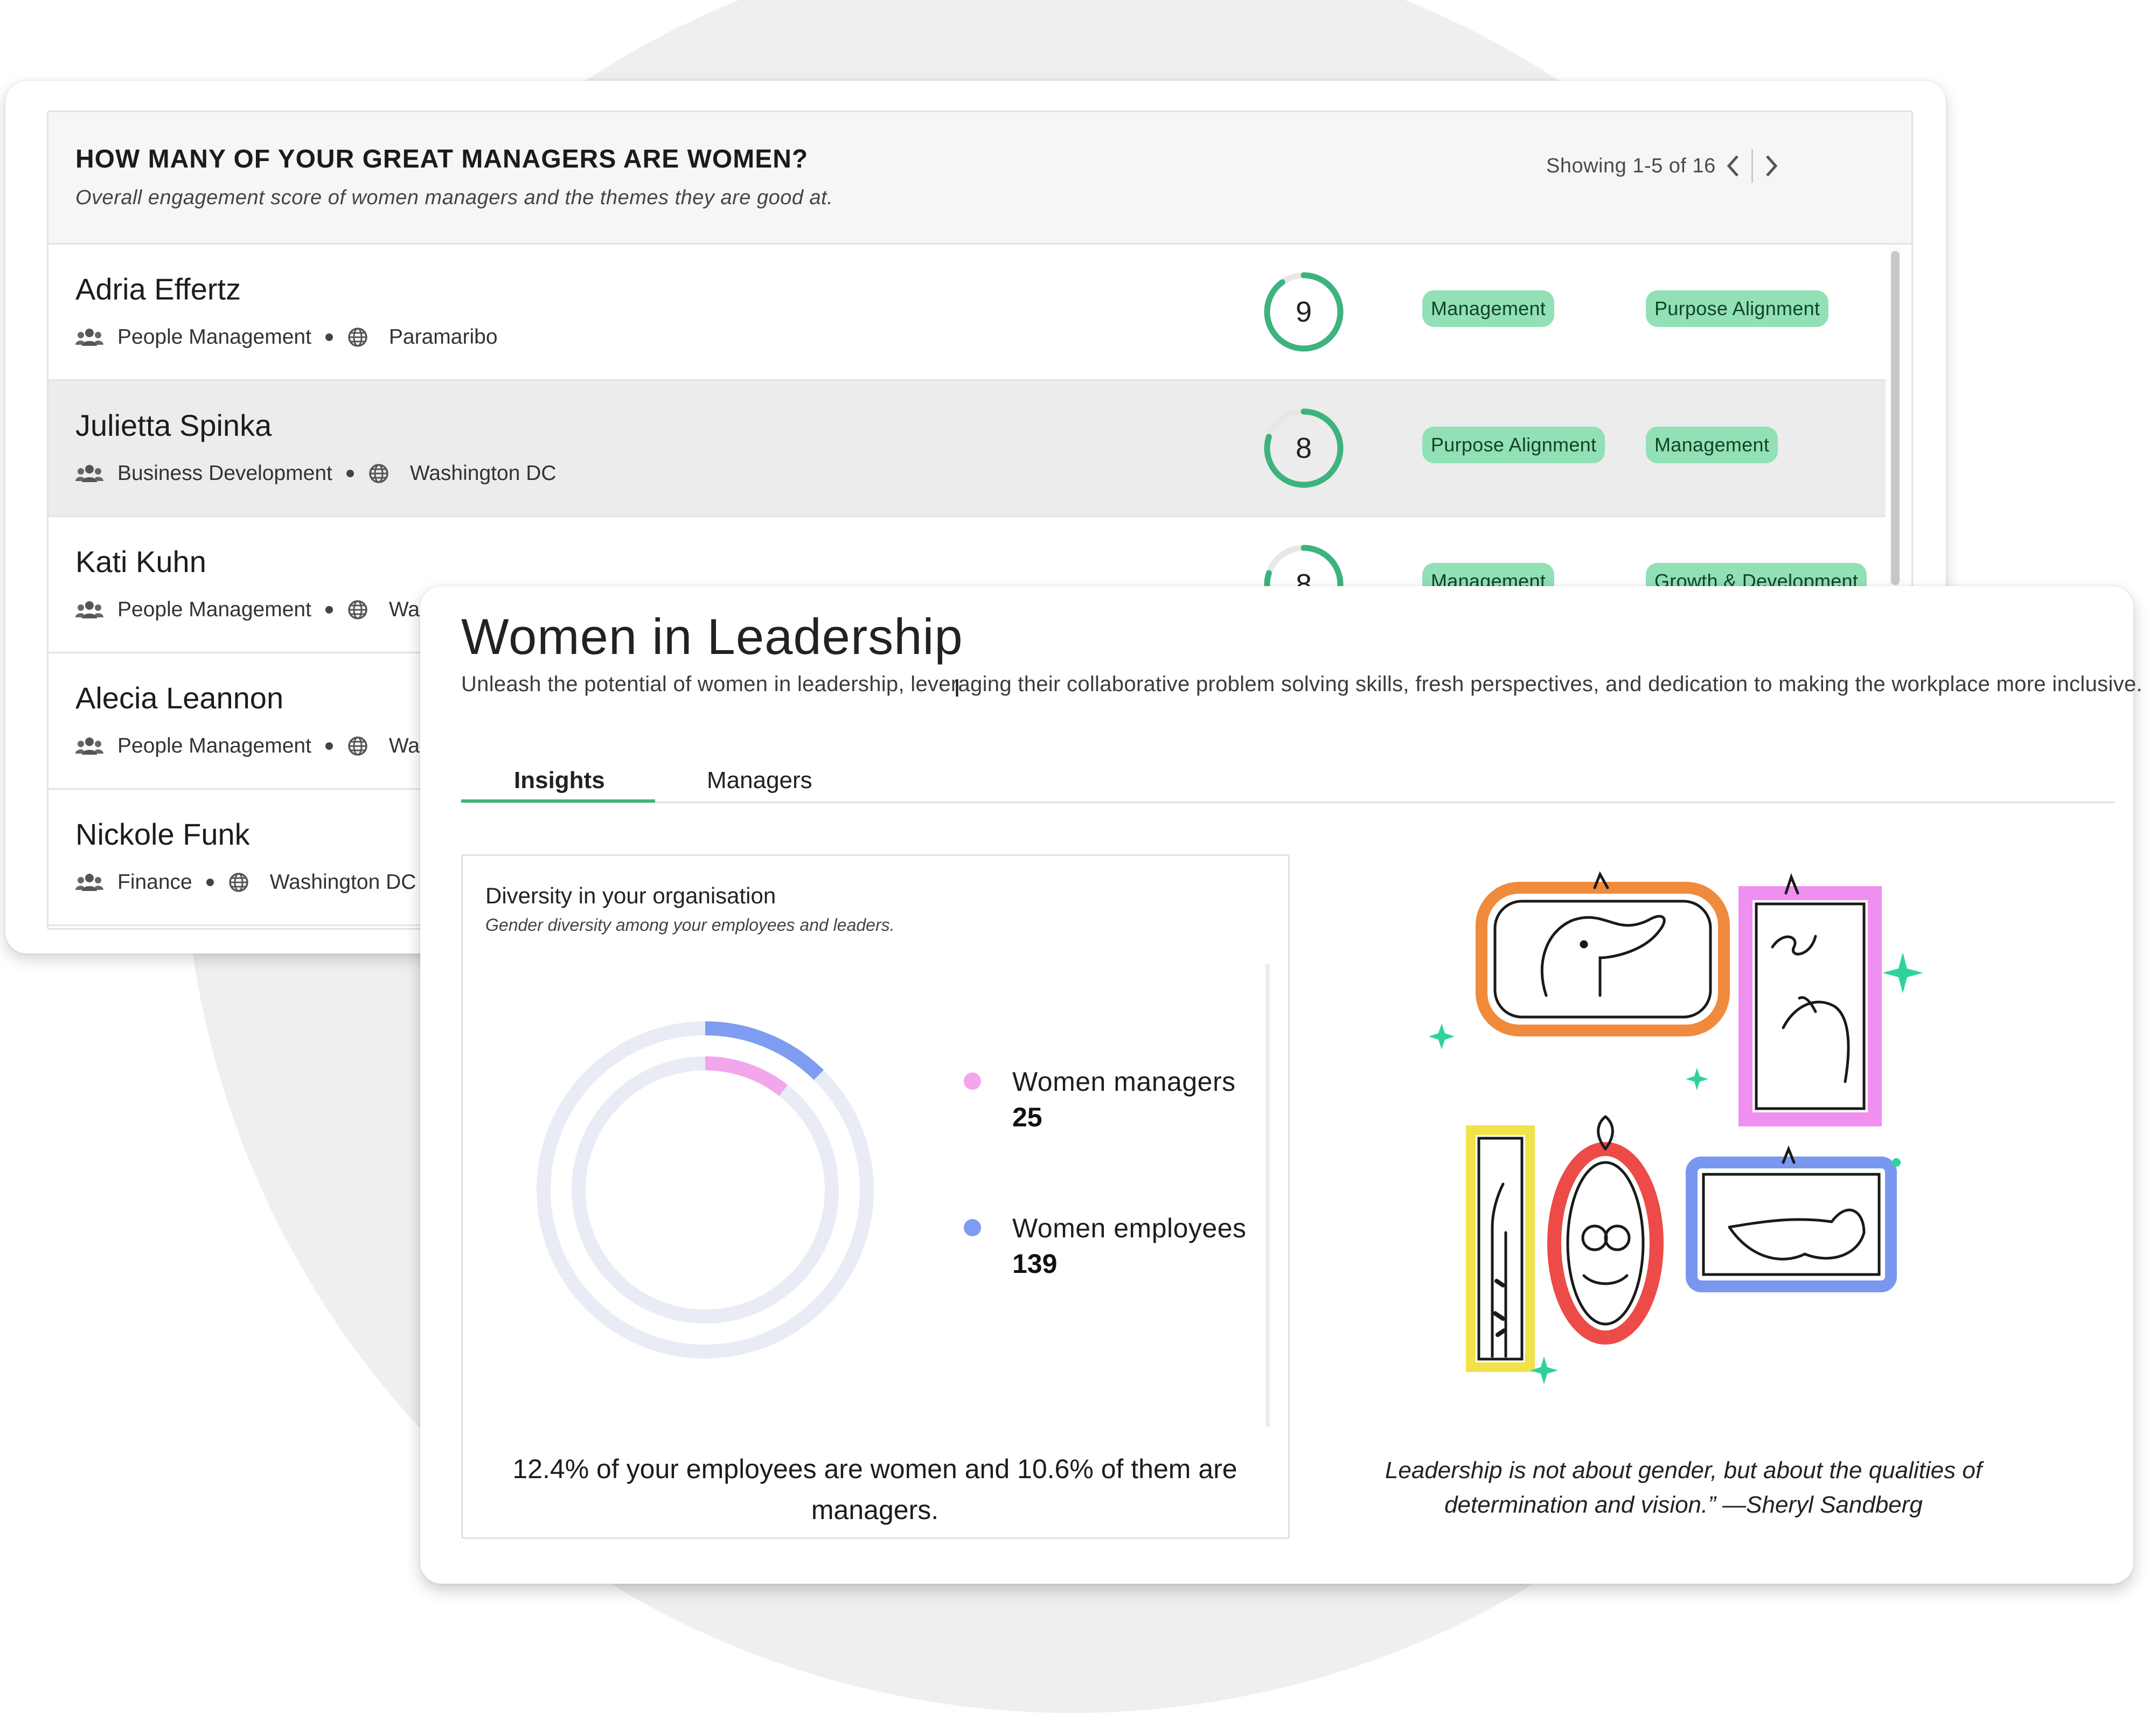 The width and height of the screenshot is (2156, 1713). I want to click on pagination: Showing 1-5 of 16, so click(1668, 166).